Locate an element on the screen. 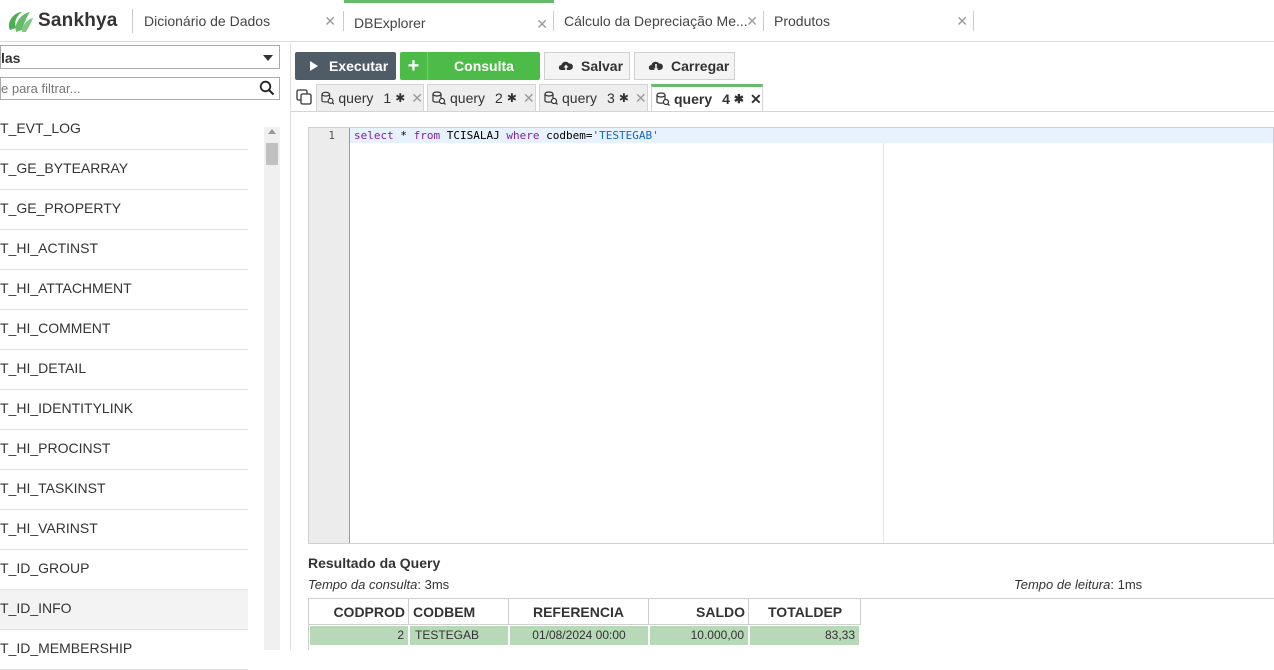 The height and width of the screenshot is (670, 1274). play-icon is located at coordinates (314, 66).